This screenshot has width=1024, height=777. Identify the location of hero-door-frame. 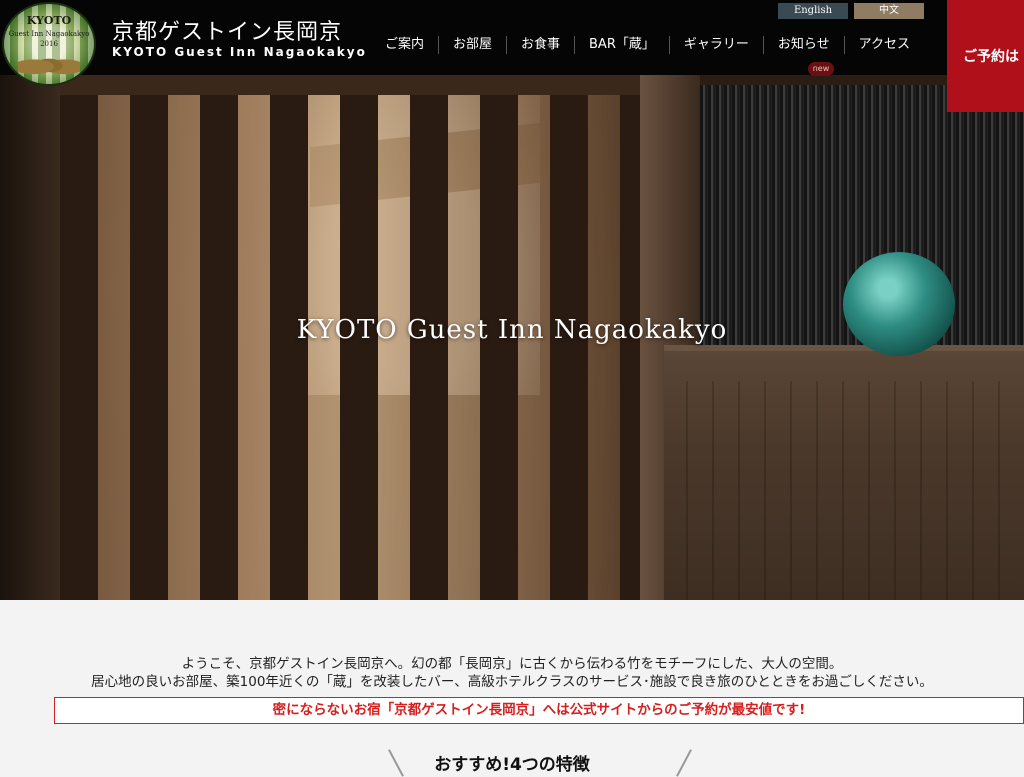
(355, 85).